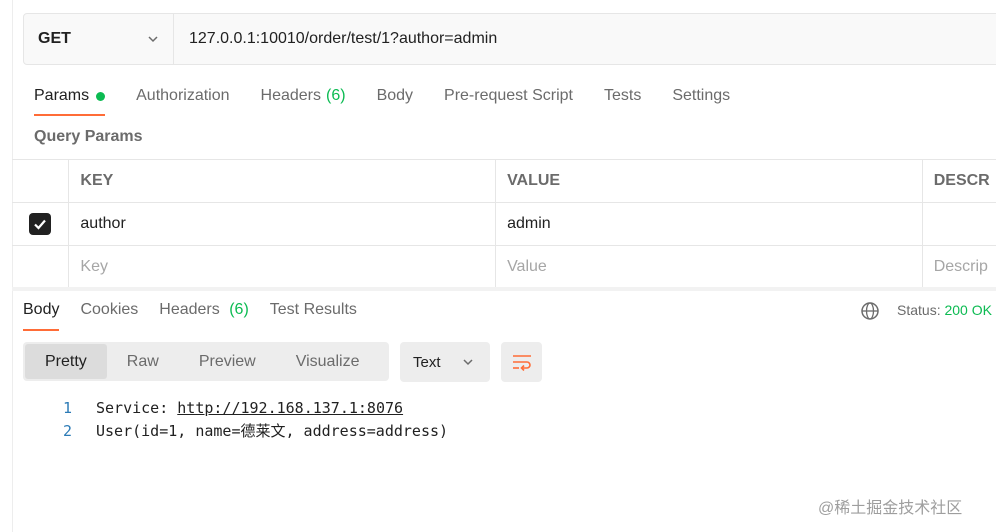  Describe the element at coordinates (870, 311) in the screenshot. I see `globe-icon` at that location.